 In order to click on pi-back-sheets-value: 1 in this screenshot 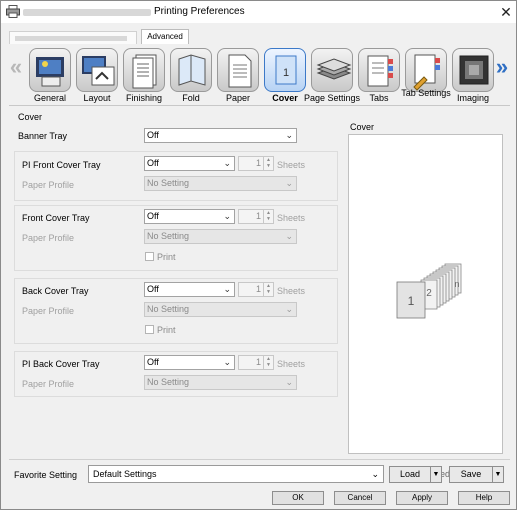, I will do `click(258, 362)`.